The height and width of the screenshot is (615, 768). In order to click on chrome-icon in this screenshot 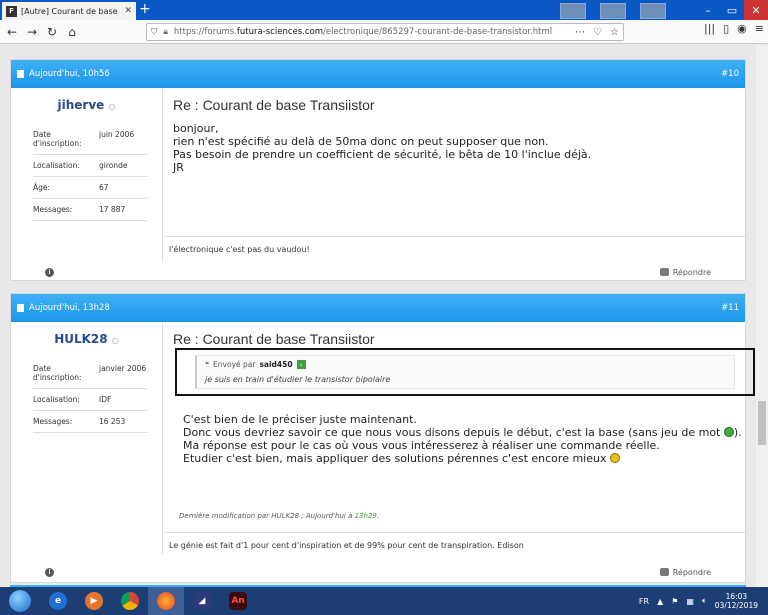, I will do `click(130, 601)`.